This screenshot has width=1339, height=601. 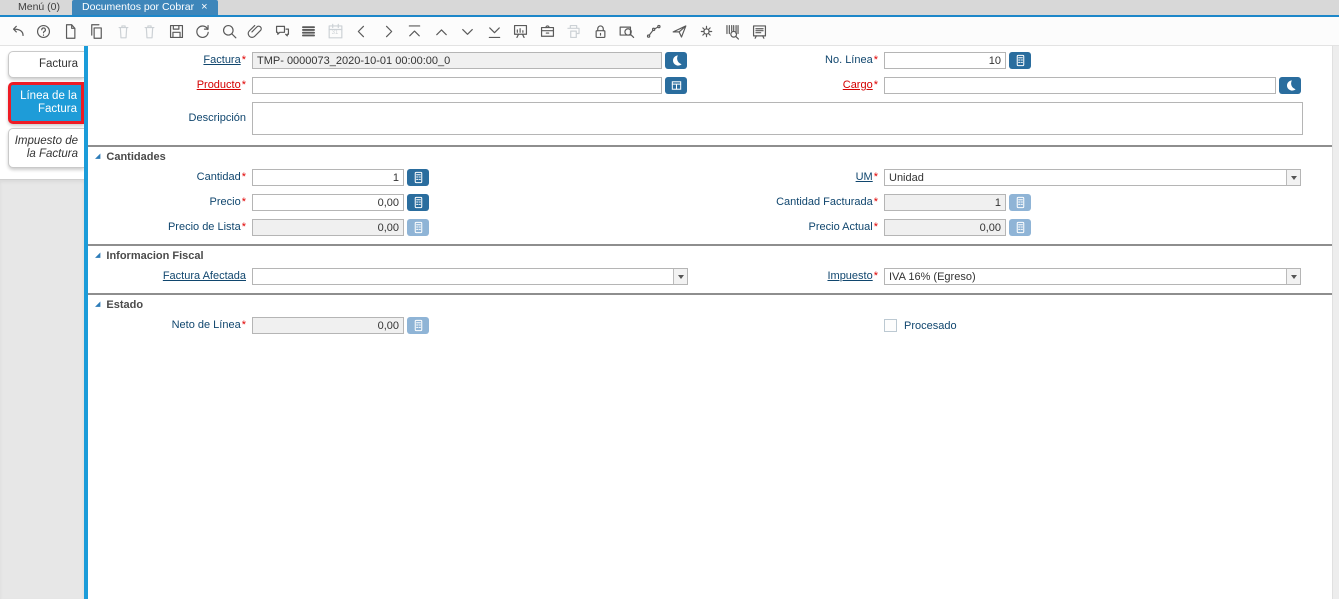 I want to click on cantidad-input, so click(x=328, y=177).